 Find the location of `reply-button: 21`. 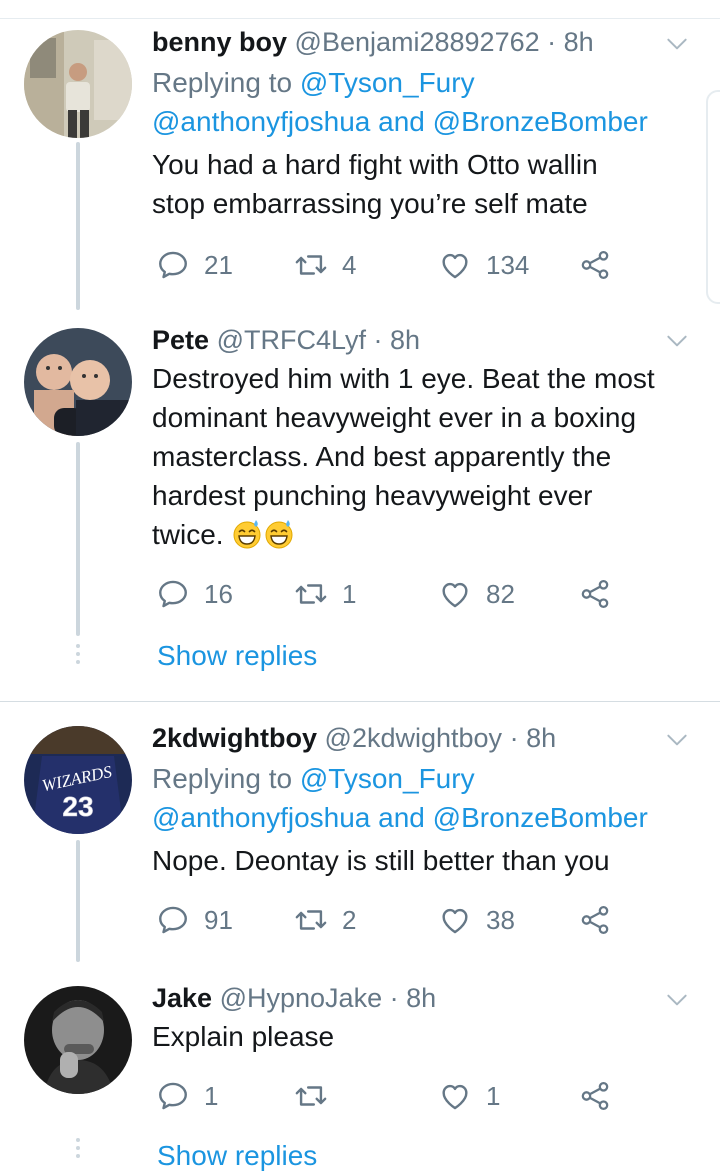

reply-button: 21 is located at coordinates (194, 265).